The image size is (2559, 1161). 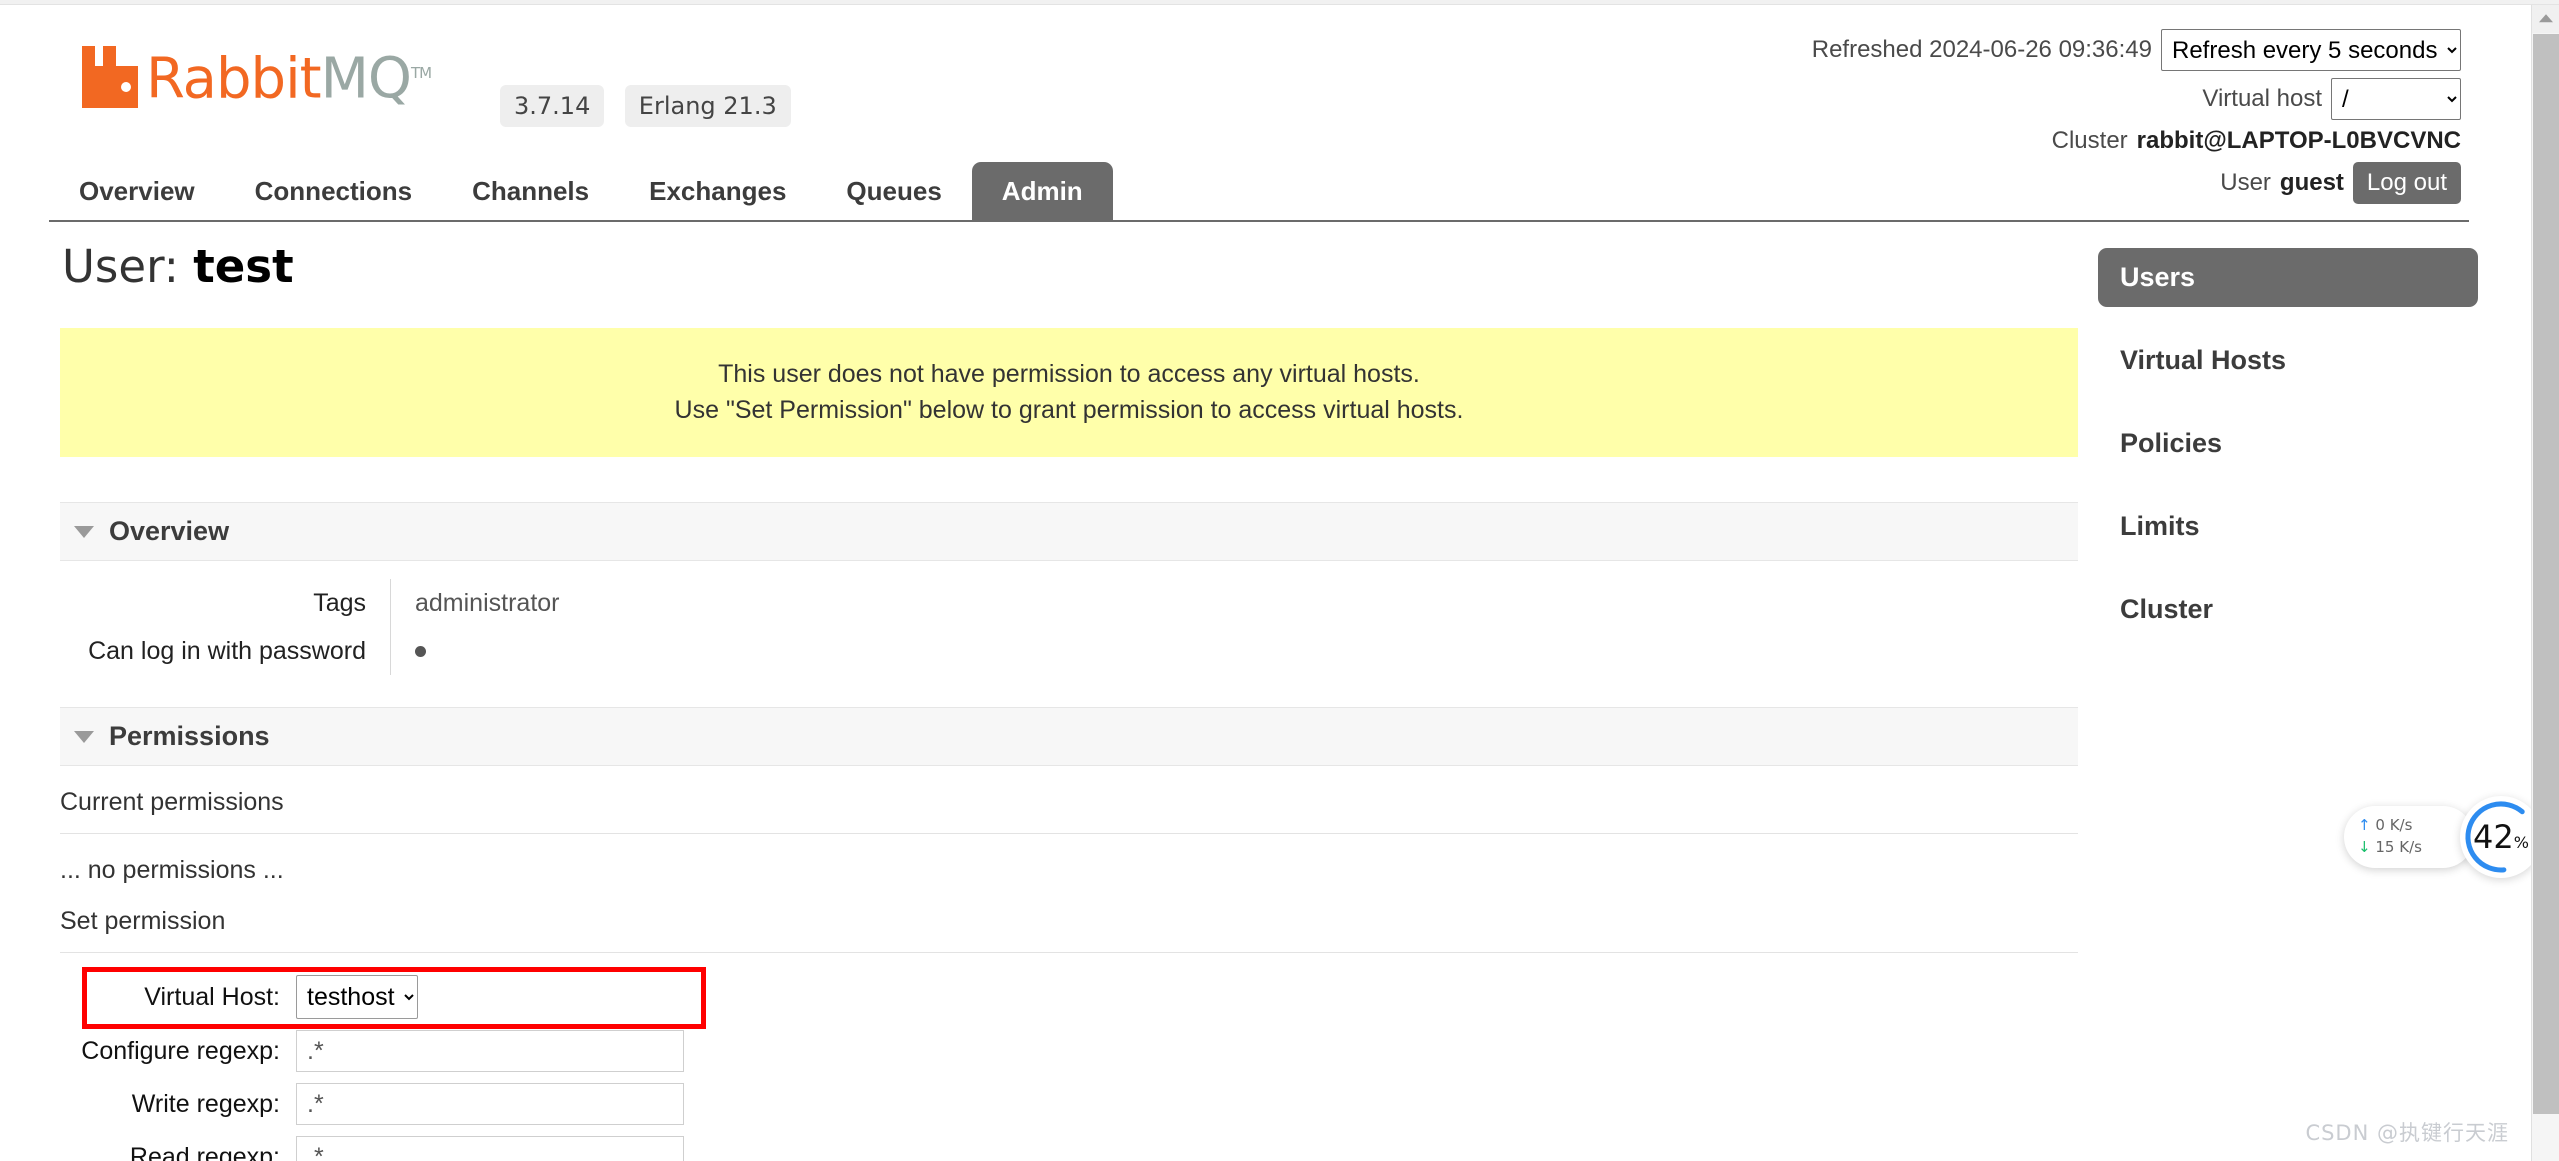 I want to click on upload-speed-unit: K/s, so click(x=2401, y=825).